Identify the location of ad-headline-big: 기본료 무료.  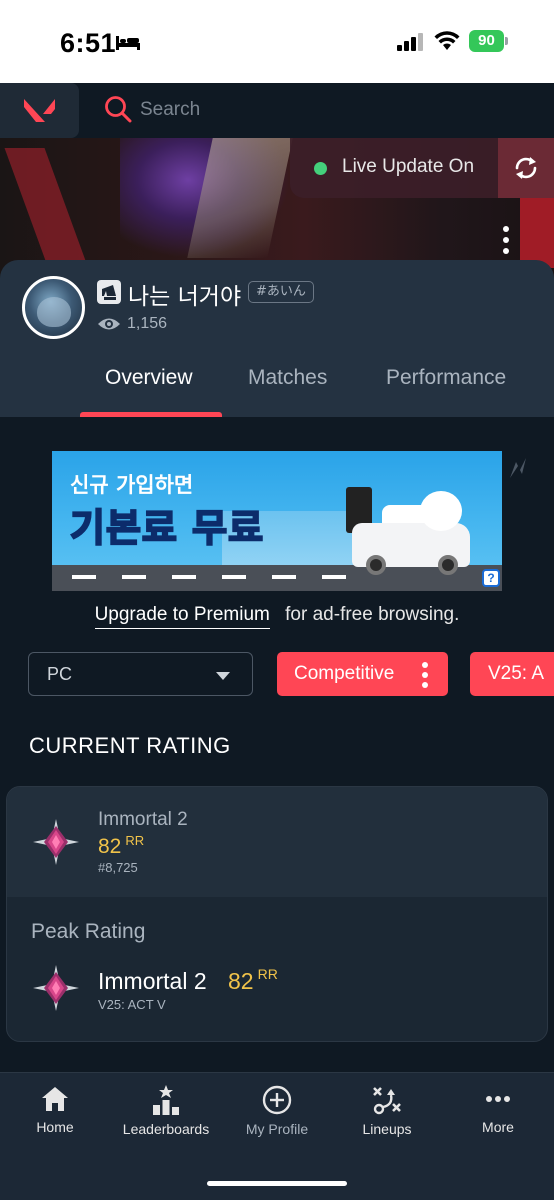
(167, 528).